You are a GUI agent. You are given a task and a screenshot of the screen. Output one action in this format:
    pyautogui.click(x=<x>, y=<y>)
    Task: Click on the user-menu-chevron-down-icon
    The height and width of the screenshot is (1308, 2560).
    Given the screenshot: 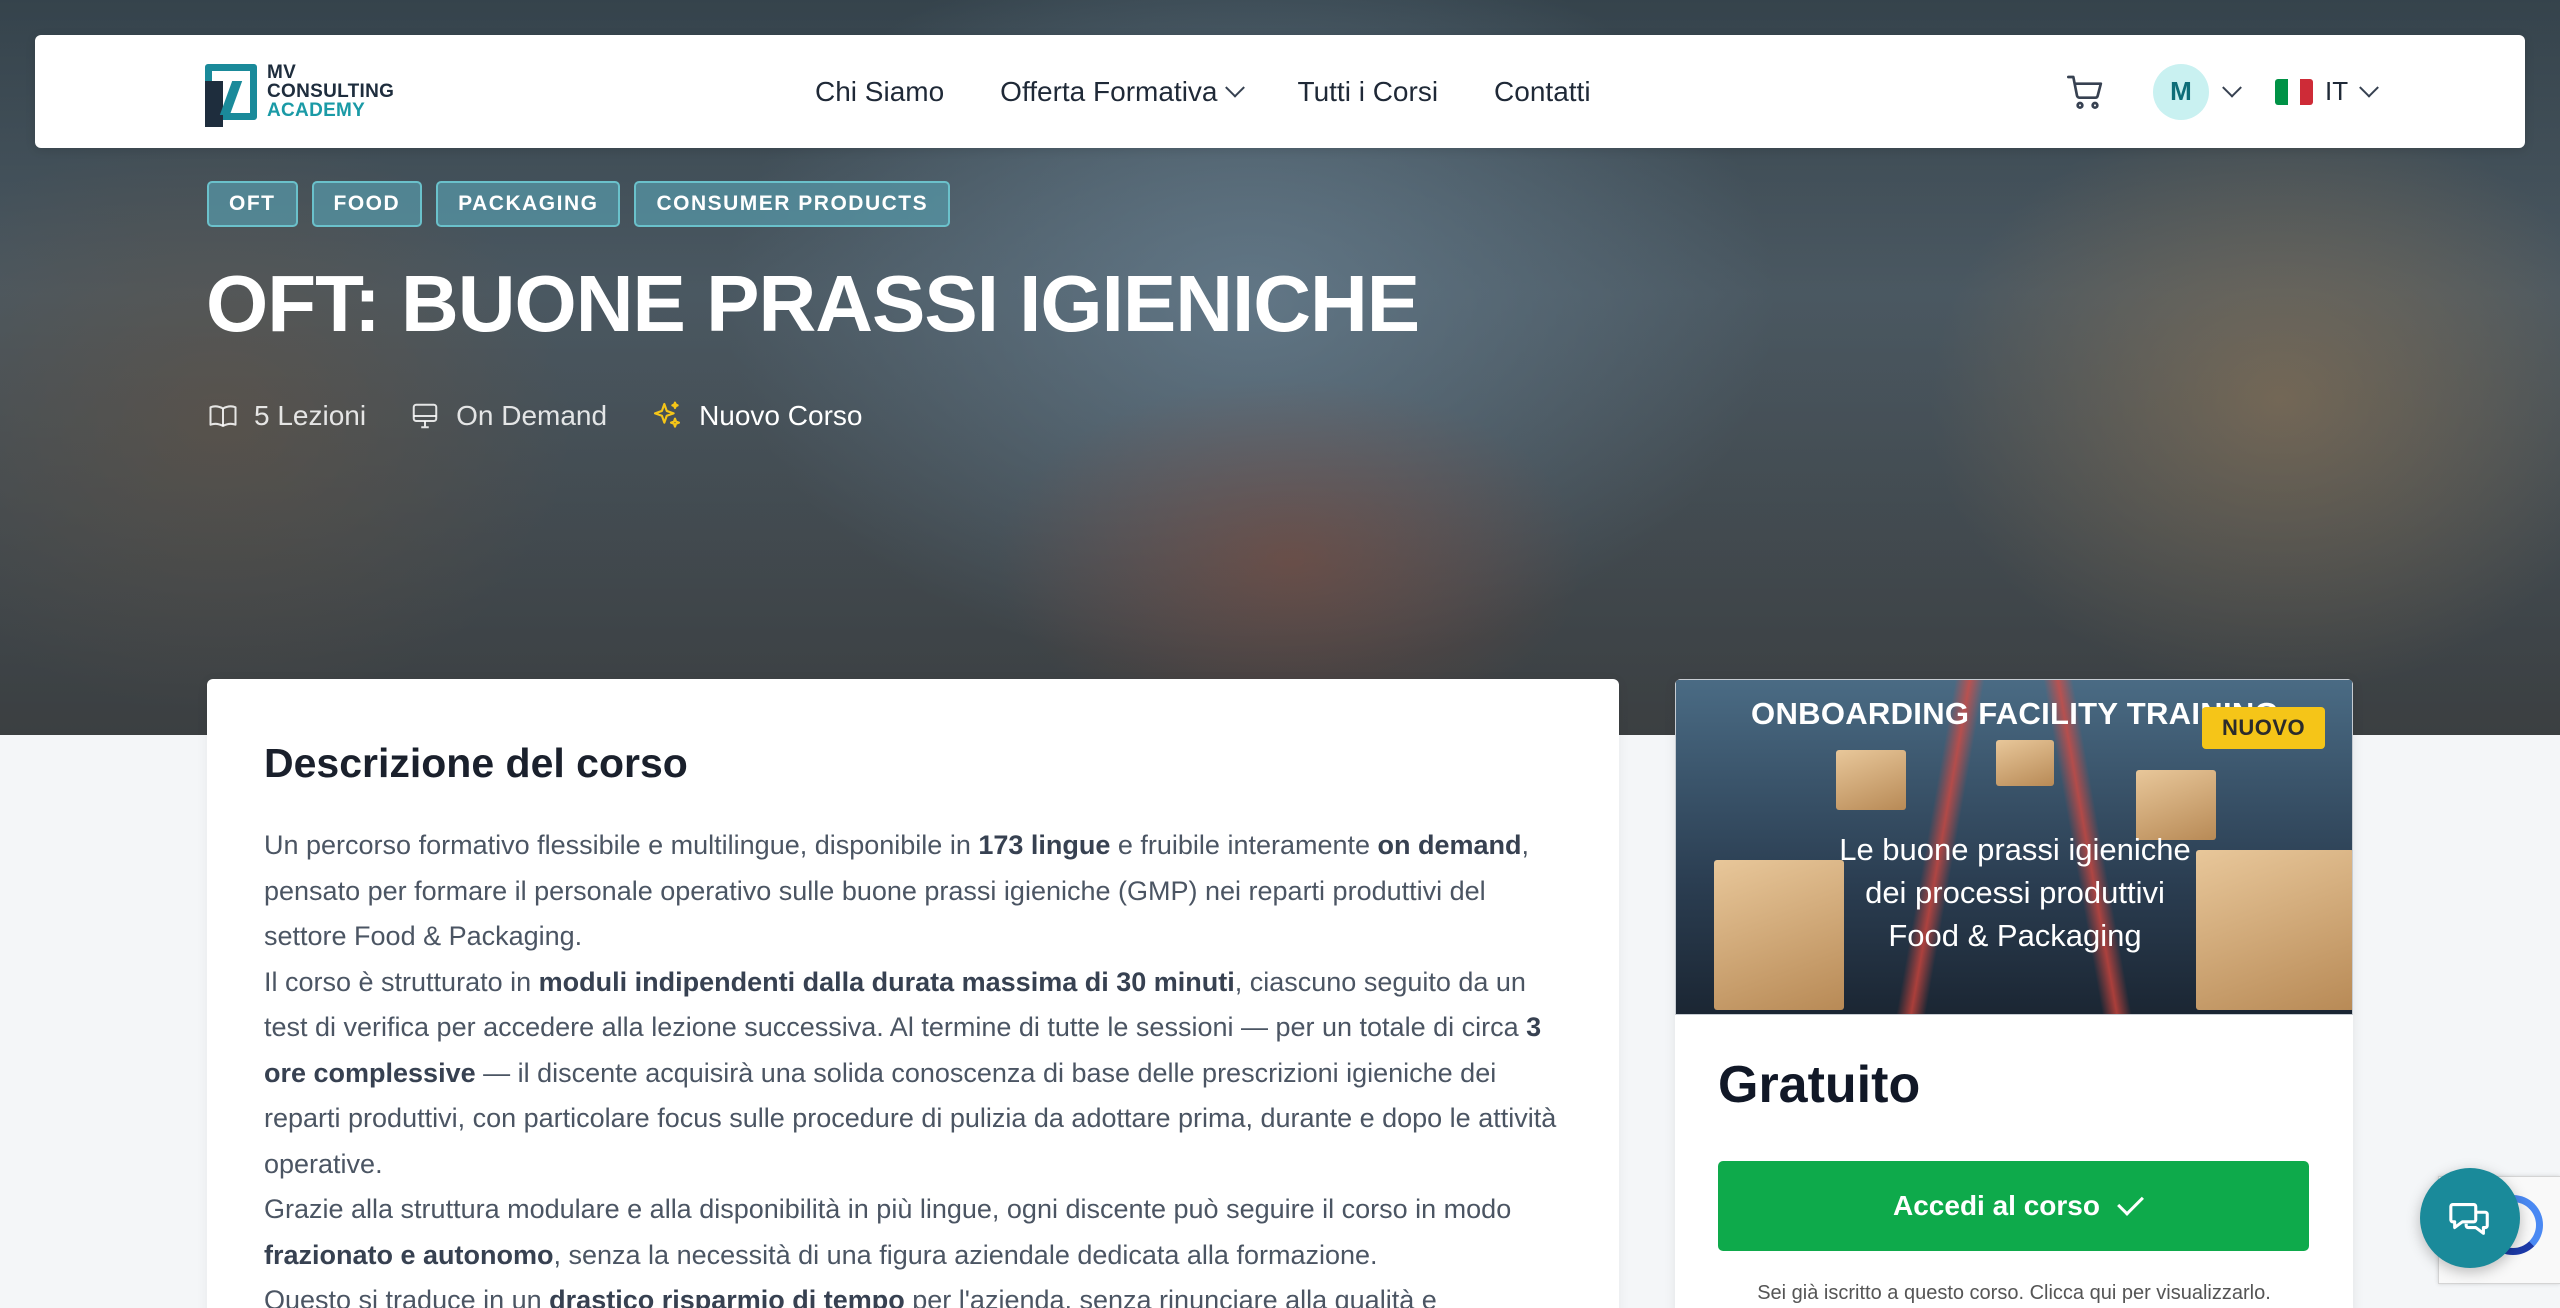 What is the action you would take?
    pyautogui.click(x=2232, y=87)
    